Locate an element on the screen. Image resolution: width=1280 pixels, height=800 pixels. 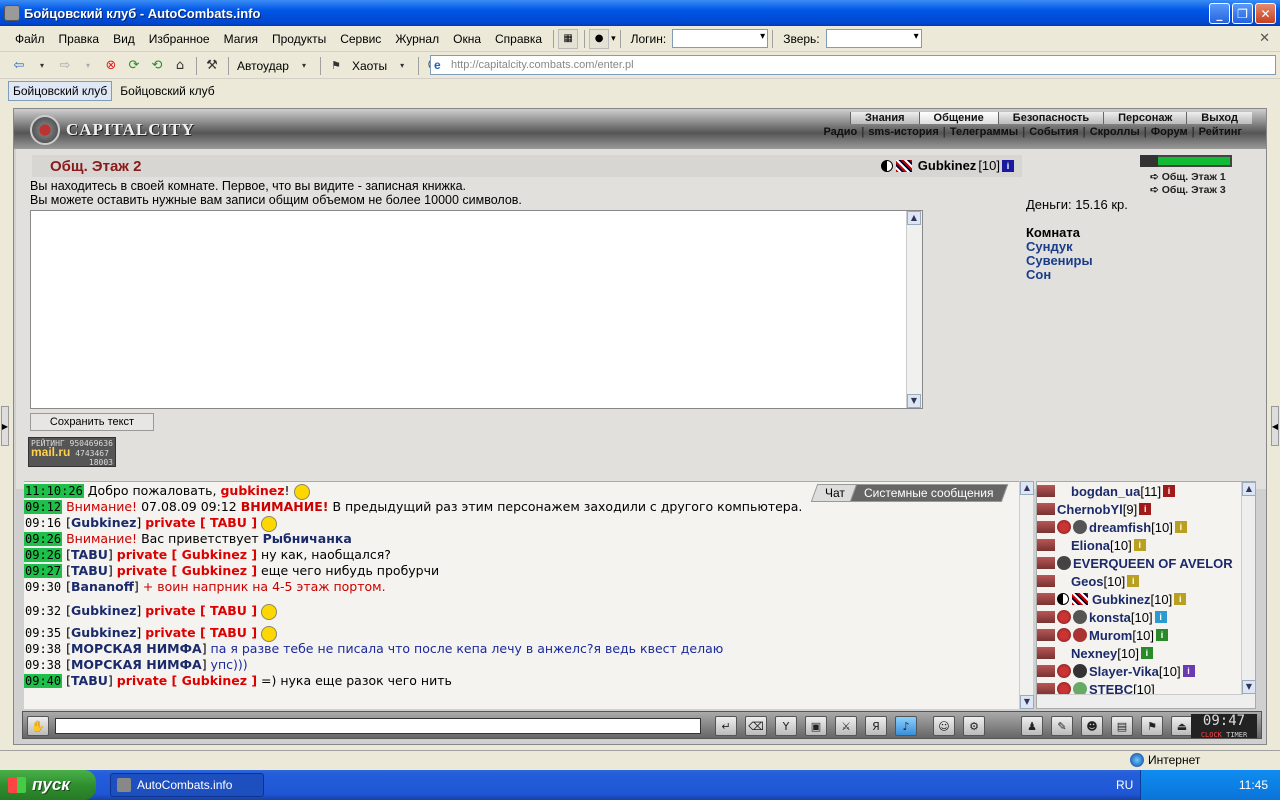
room-link-sleep: Сон is located at coordinates (1038, 274).